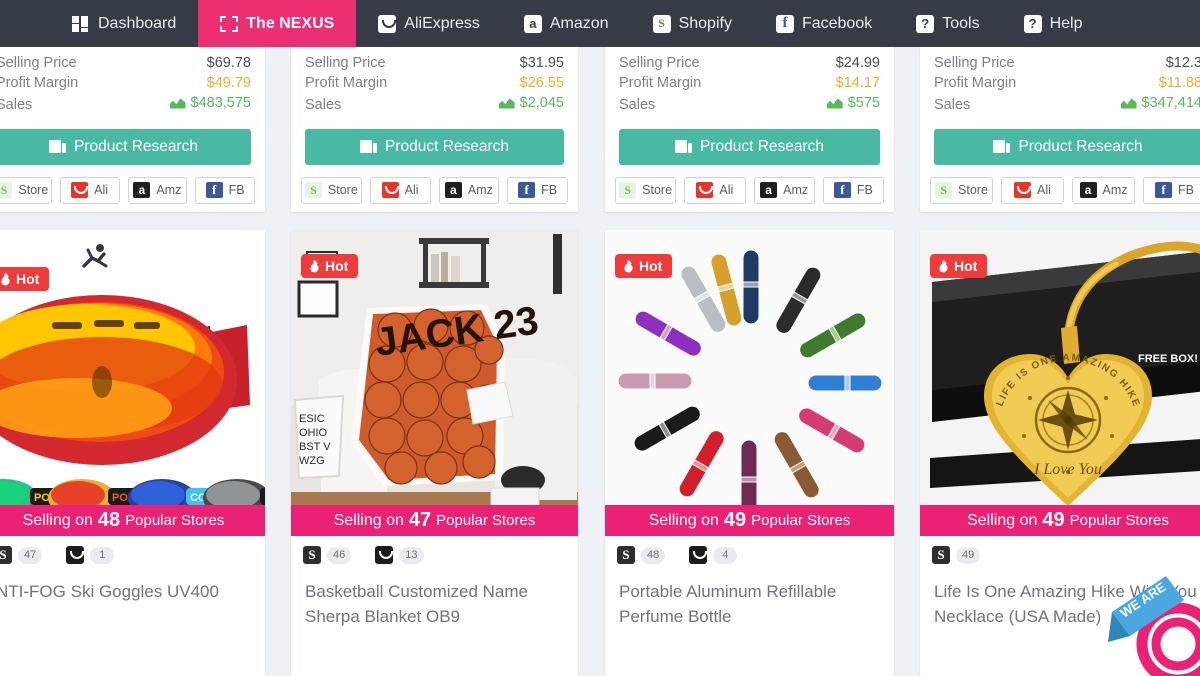 The width and height of the screenshot is (1200, 676). What do you see at coordinates (824, 23) in the screenshot?
I see `nav-item-facebook: f Facebook` at bounding box center [824, 23].